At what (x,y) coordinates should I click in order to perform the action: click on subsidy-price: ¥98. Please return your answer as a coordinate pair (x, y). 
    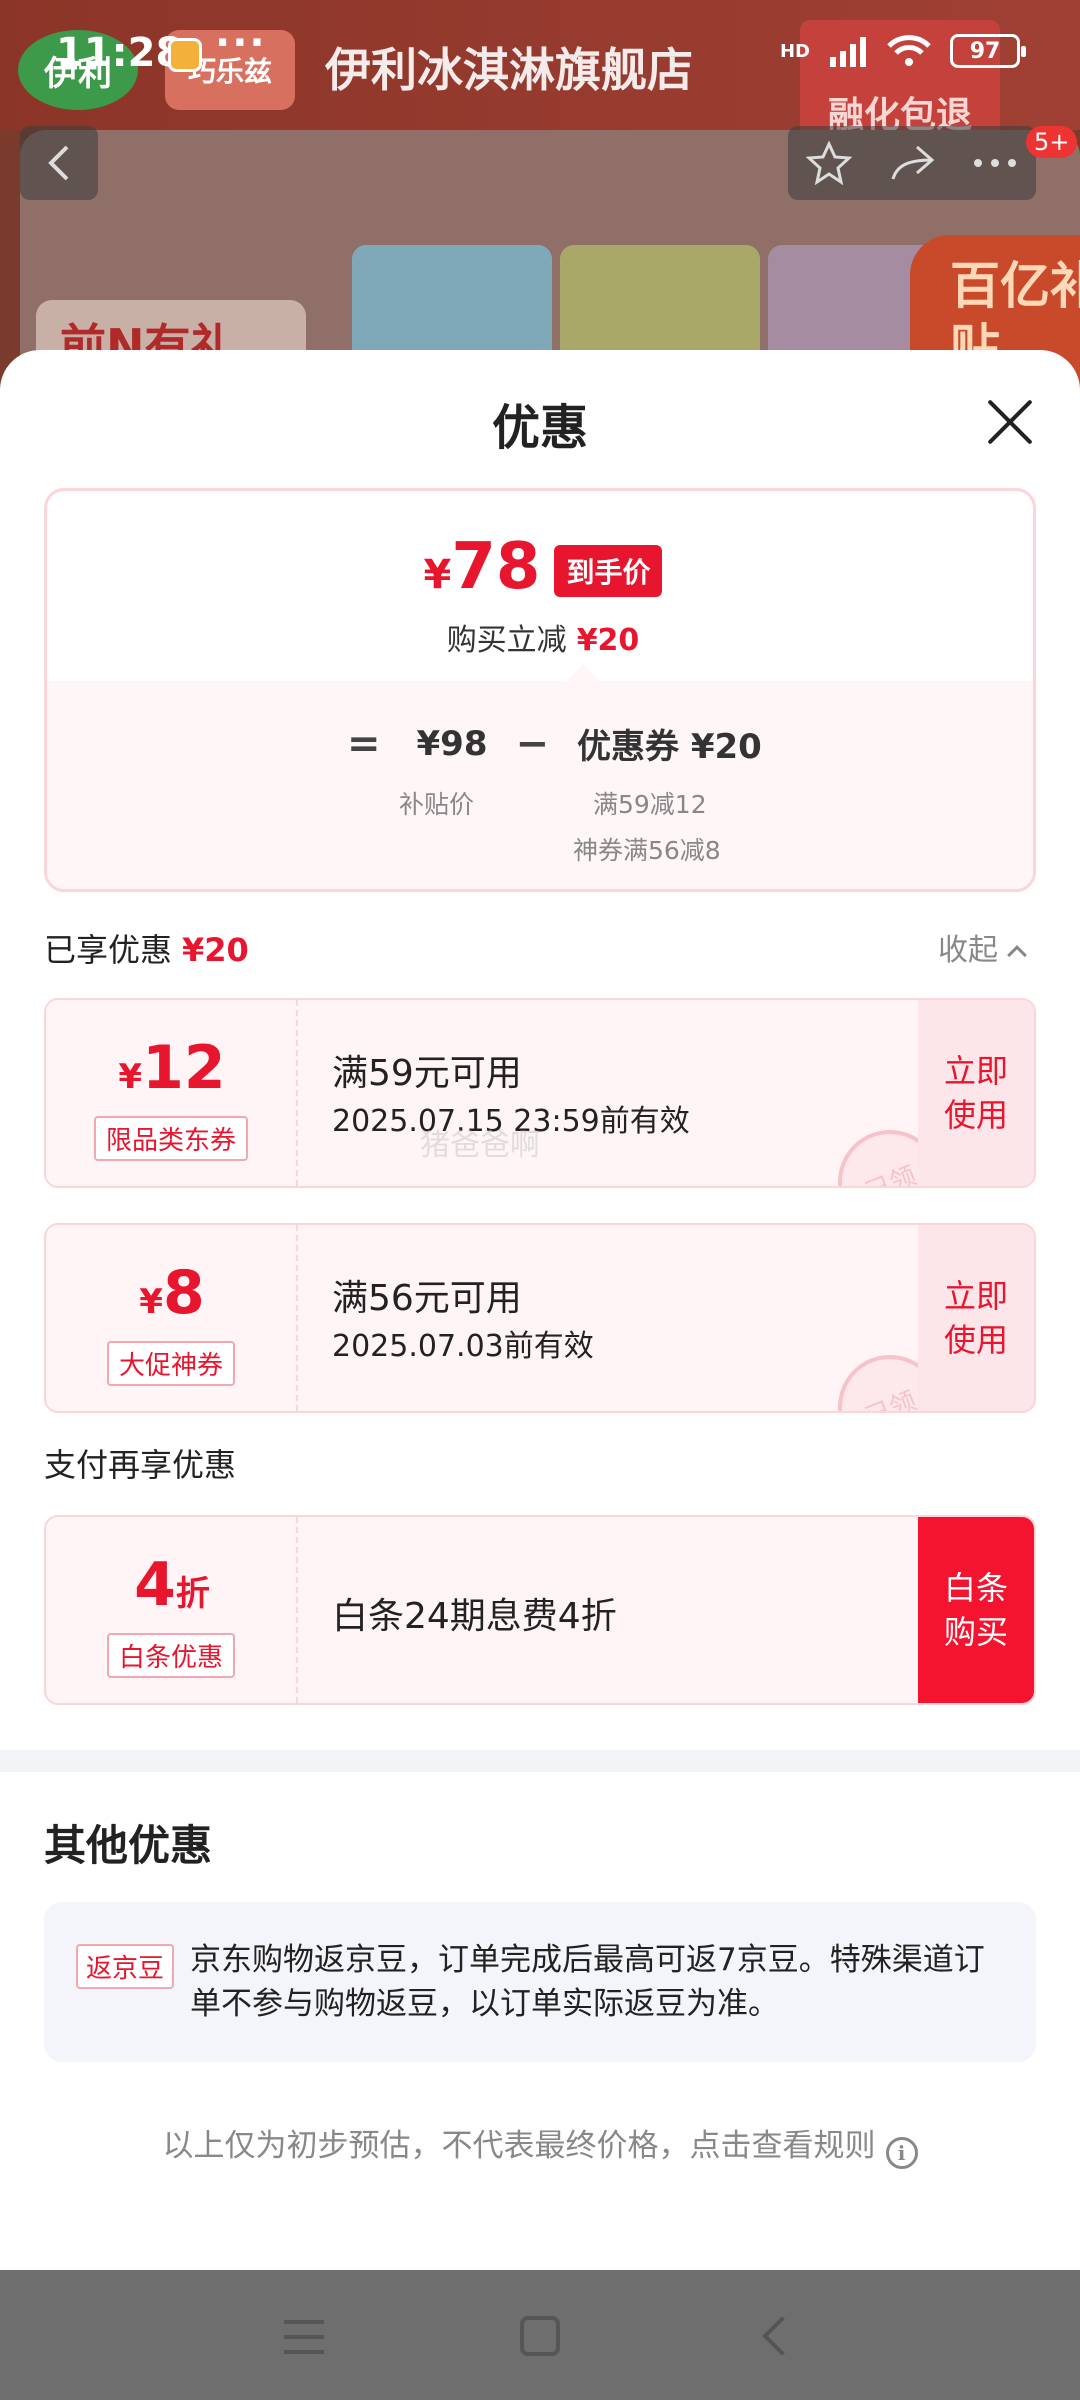
    Looking at the image, I should click on (452, 743).